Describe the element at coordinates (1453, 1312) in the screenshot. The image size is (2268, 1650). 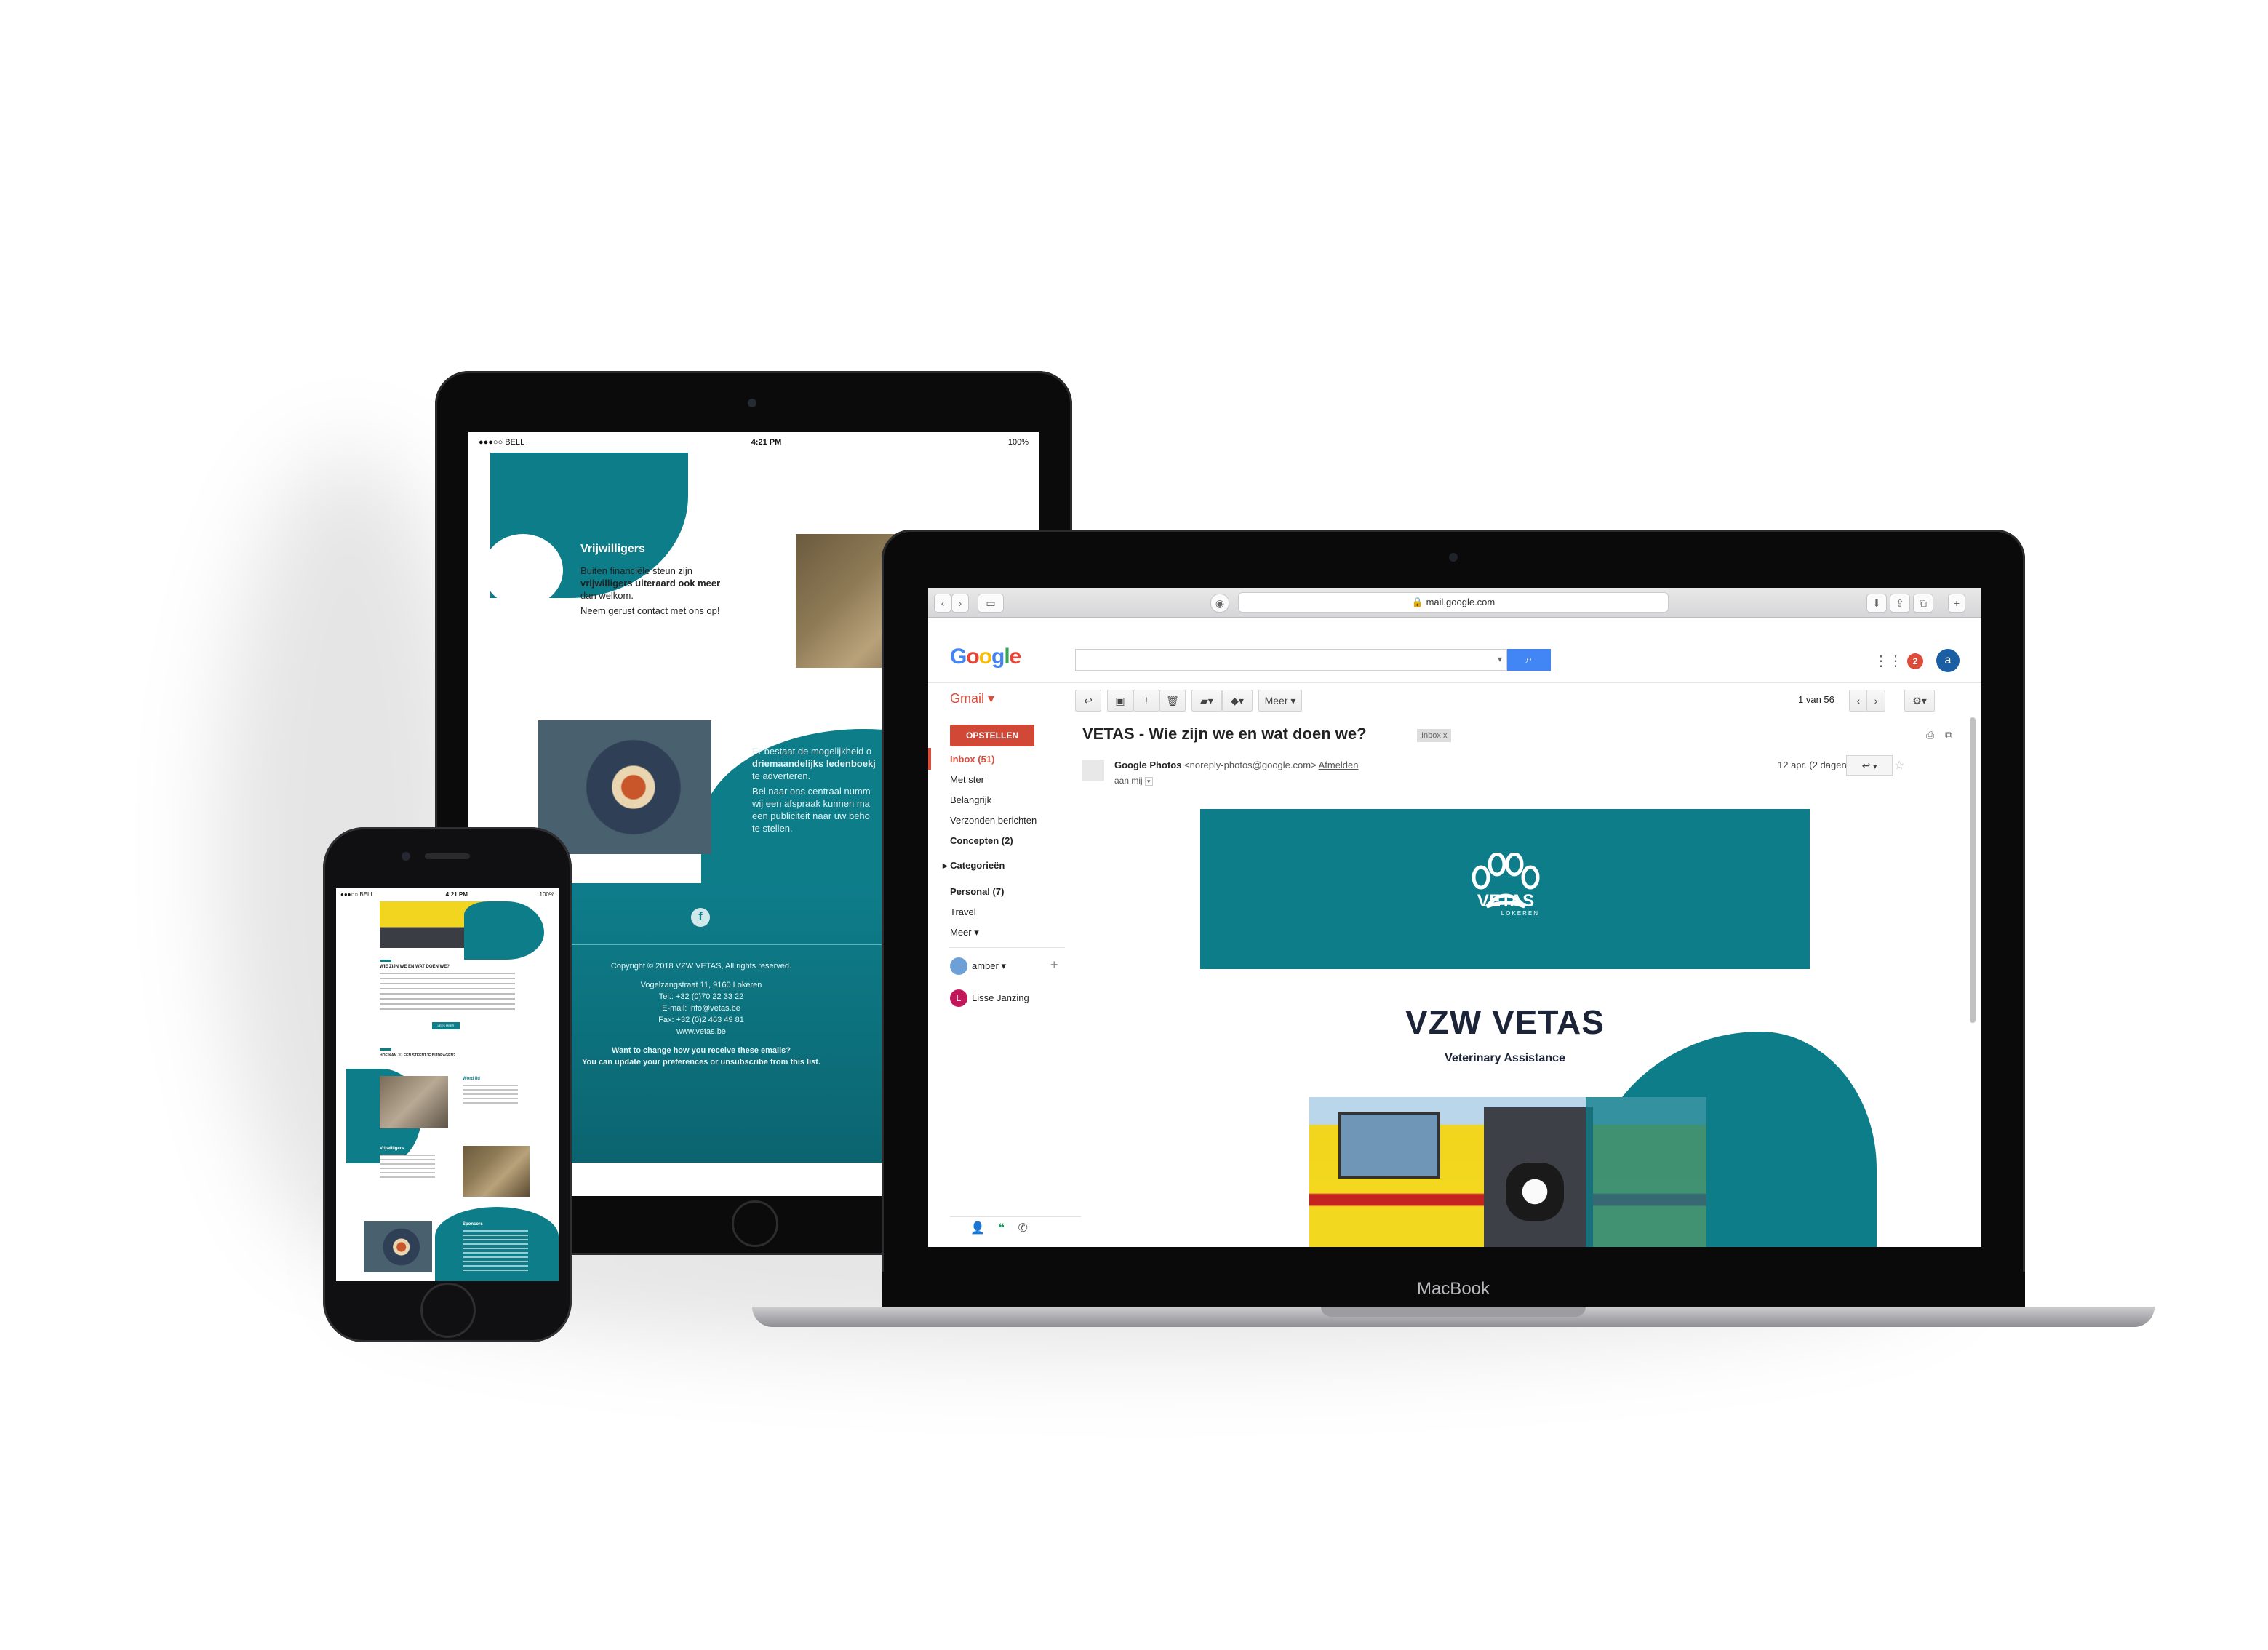
I see `macbook-notch` at that location.